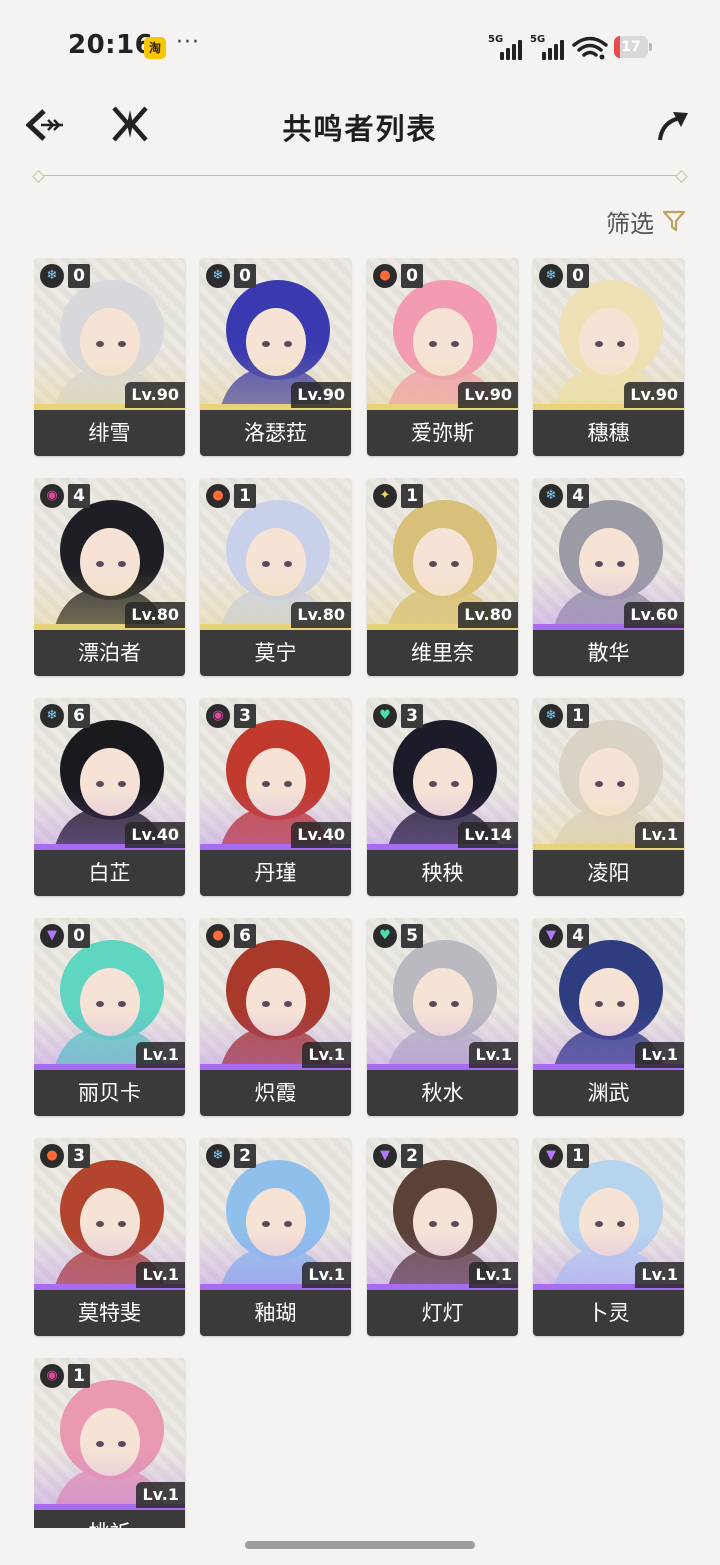 Image resolution: width=720 pixels, height=1565 pixels. Describe the element at coordinates (654, 615) in the screenshot. I see `level-badge: Lv.60` at that location.